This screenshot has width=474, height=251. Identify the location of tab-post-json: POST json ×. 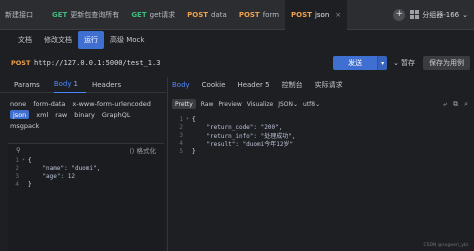
(316, 15).